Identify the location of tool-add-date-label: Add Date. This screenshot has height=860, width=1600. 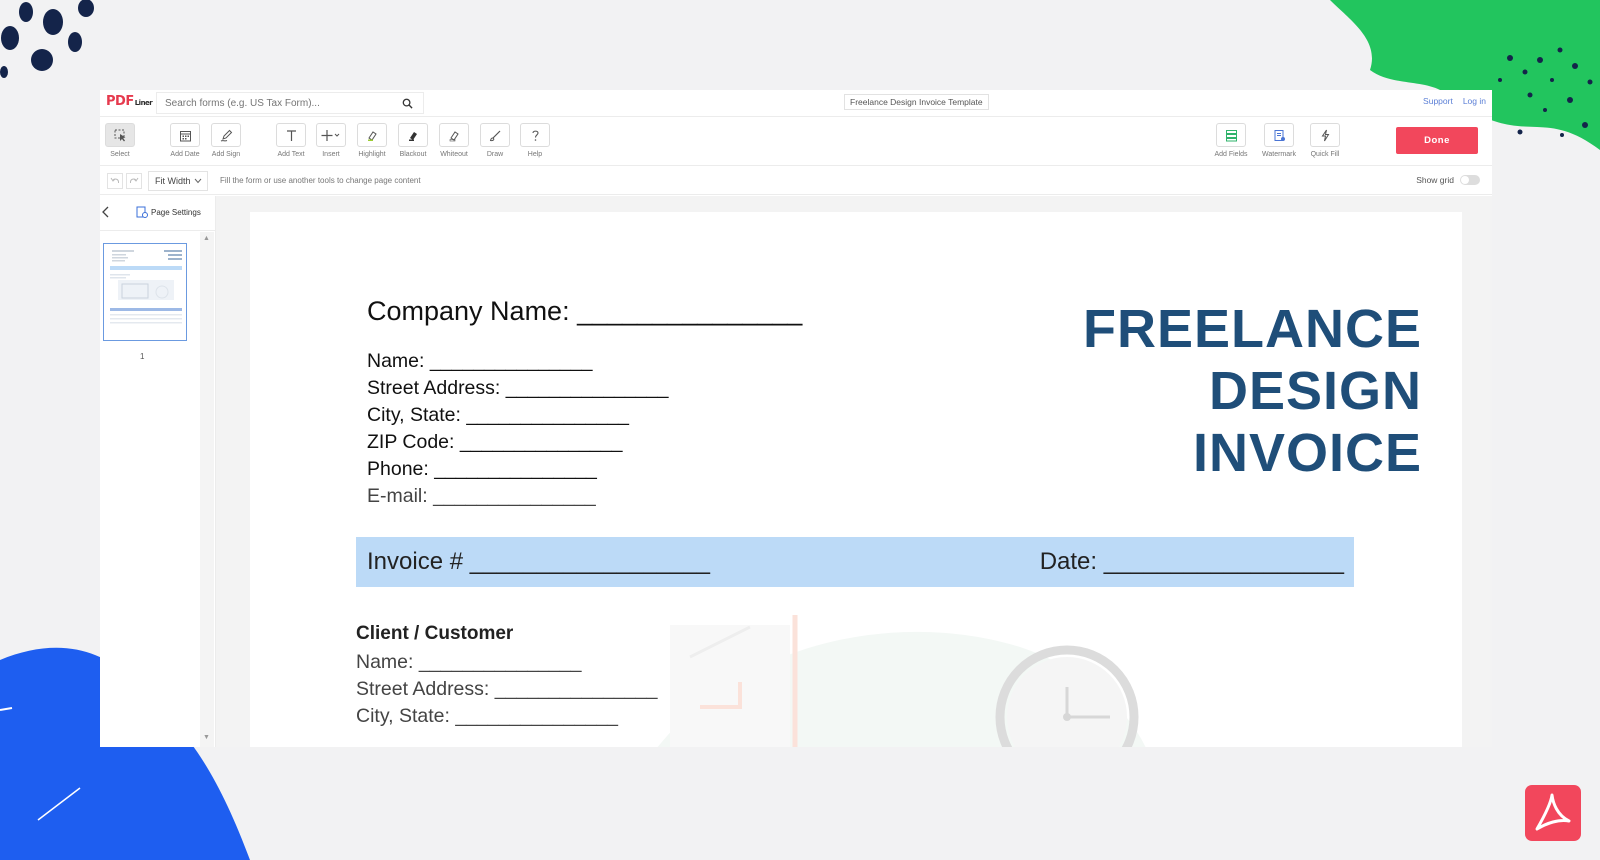
(185, 154).